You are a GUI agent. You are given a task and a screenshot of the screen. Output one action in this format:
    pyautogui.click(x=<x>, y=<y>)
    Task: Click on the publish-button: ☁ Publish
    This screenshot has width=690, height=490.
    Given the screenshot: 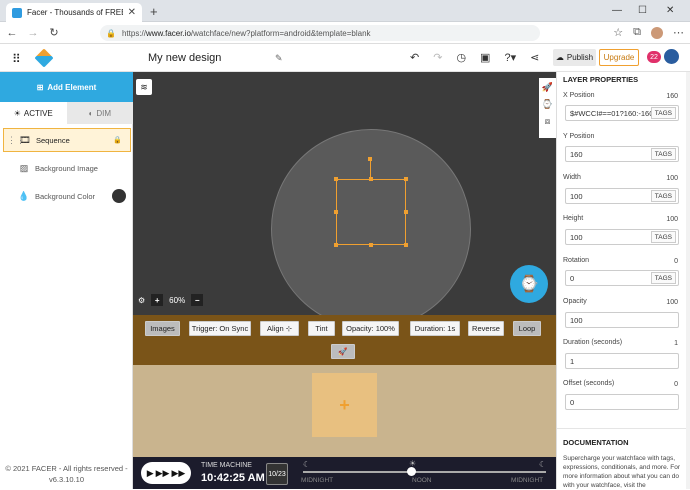 What is the action you would take?
    pyautogui.click(x=574, y=57)
    